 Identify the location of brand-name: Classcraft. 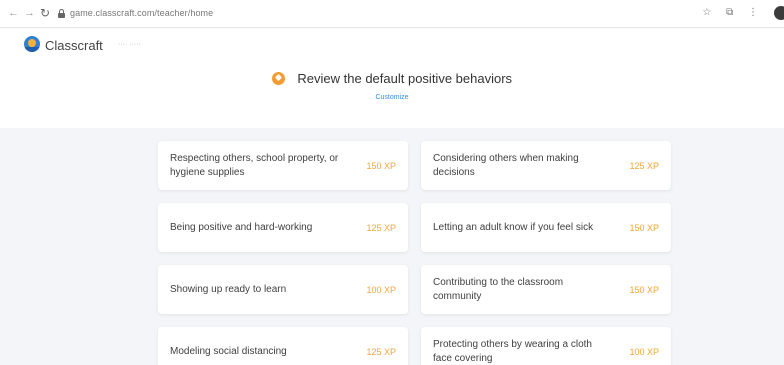
(74, 45).